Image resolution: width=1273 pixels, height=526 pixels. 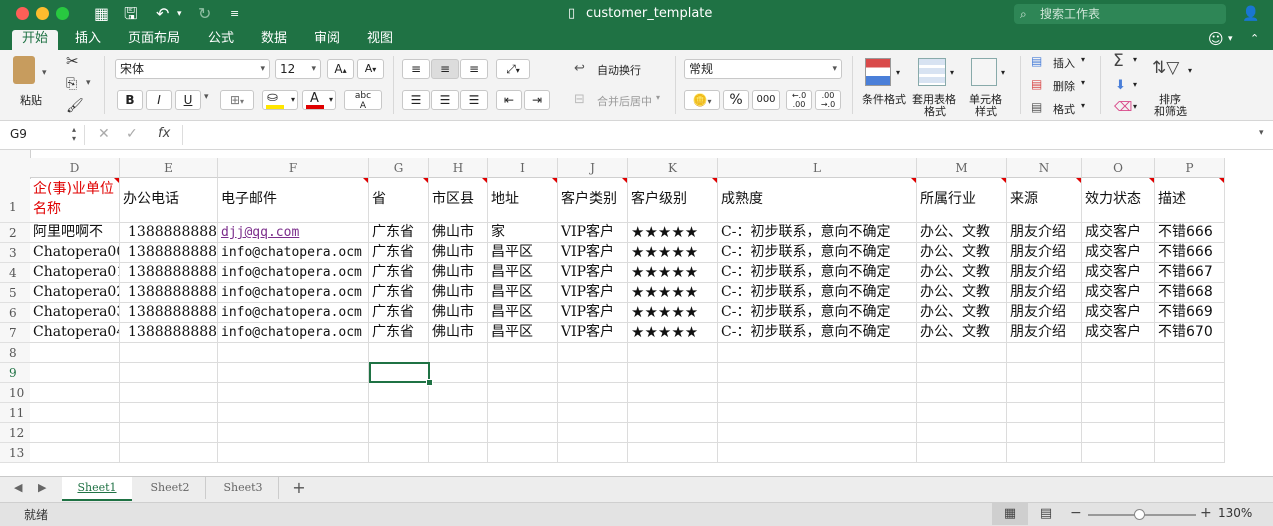 I want to click on add-user-icon: 👤, so click(x=1250, y=14).